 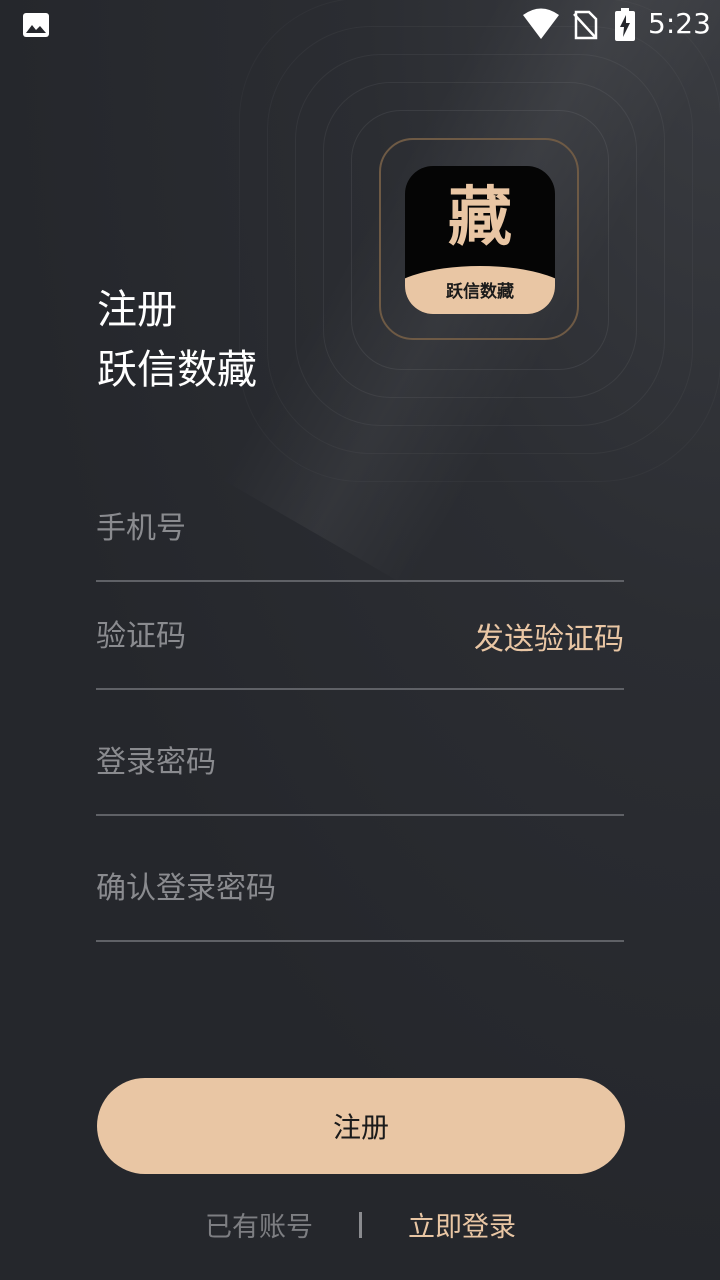 I want to click on logo-name: 跃信数藏, so click(x=480, y=292).